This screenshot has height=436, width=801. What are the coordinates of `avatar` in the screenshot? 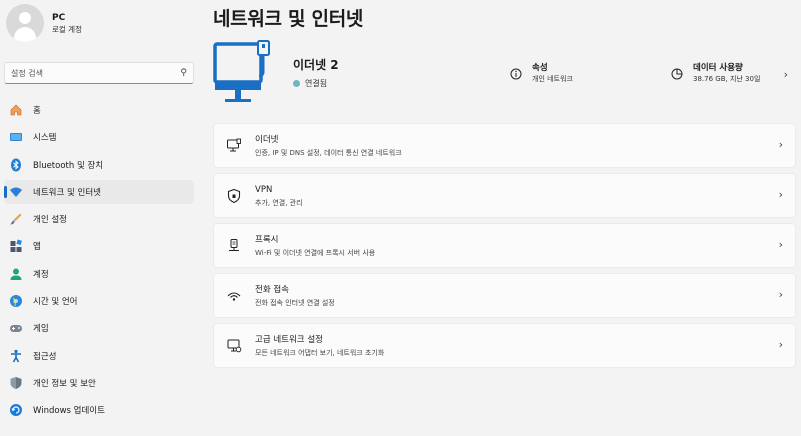 It's located at (25, 23).